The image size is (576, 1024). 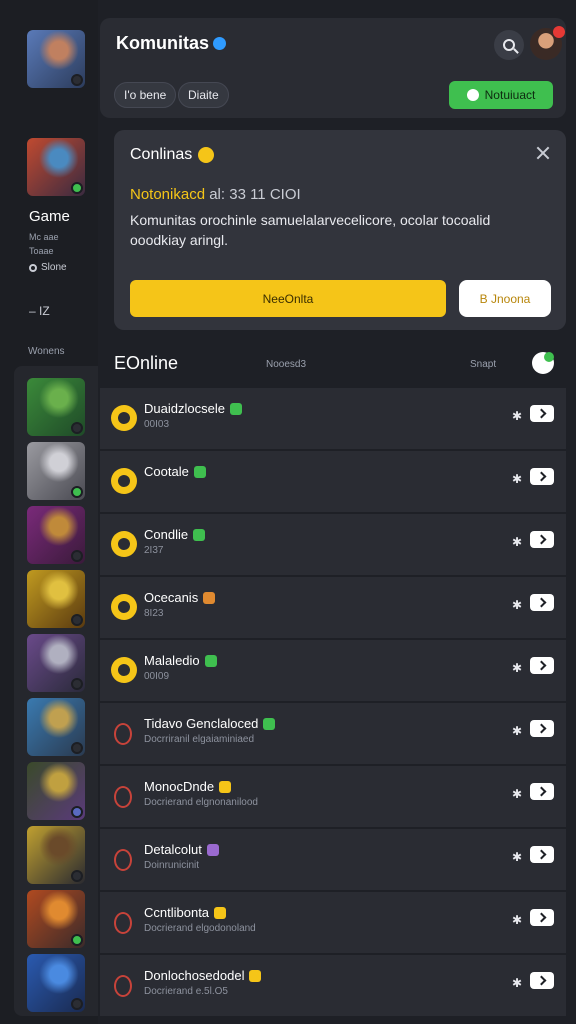 What do you see at coordinates (203, 975) in the screenshot?
I see `member-name: Donlochosedodel` at bounding box center [203, 975].